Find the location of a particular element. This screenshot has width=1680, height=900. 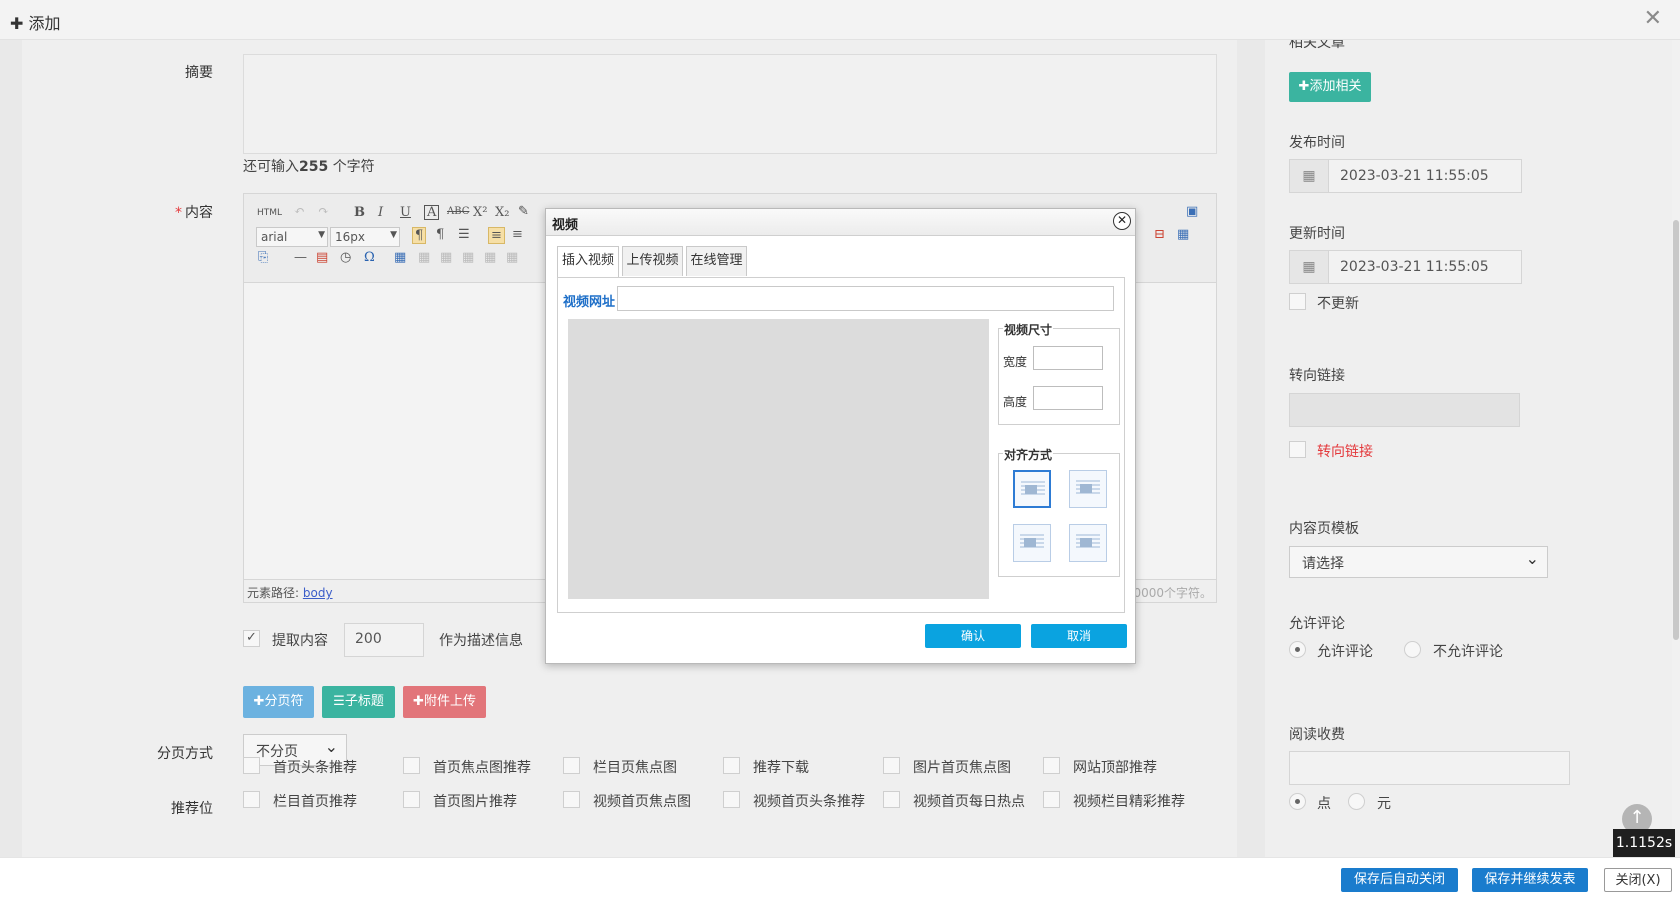

plus-icon: ✚ is located at coordinates (17, 23).